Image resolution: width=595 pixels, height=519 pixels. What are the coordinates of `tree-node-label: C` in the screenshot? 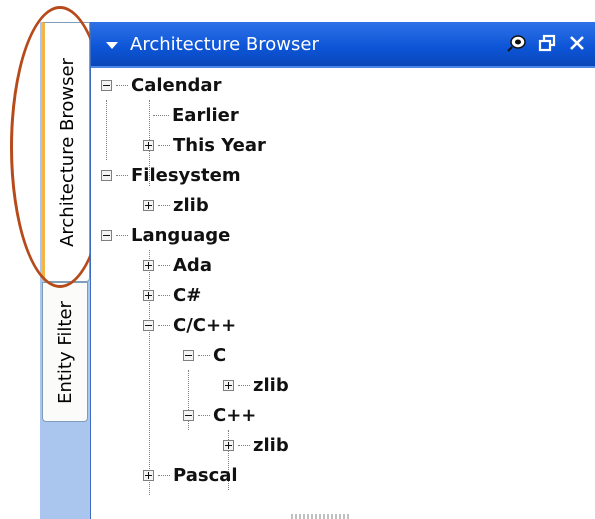 It's located at (220, 355).